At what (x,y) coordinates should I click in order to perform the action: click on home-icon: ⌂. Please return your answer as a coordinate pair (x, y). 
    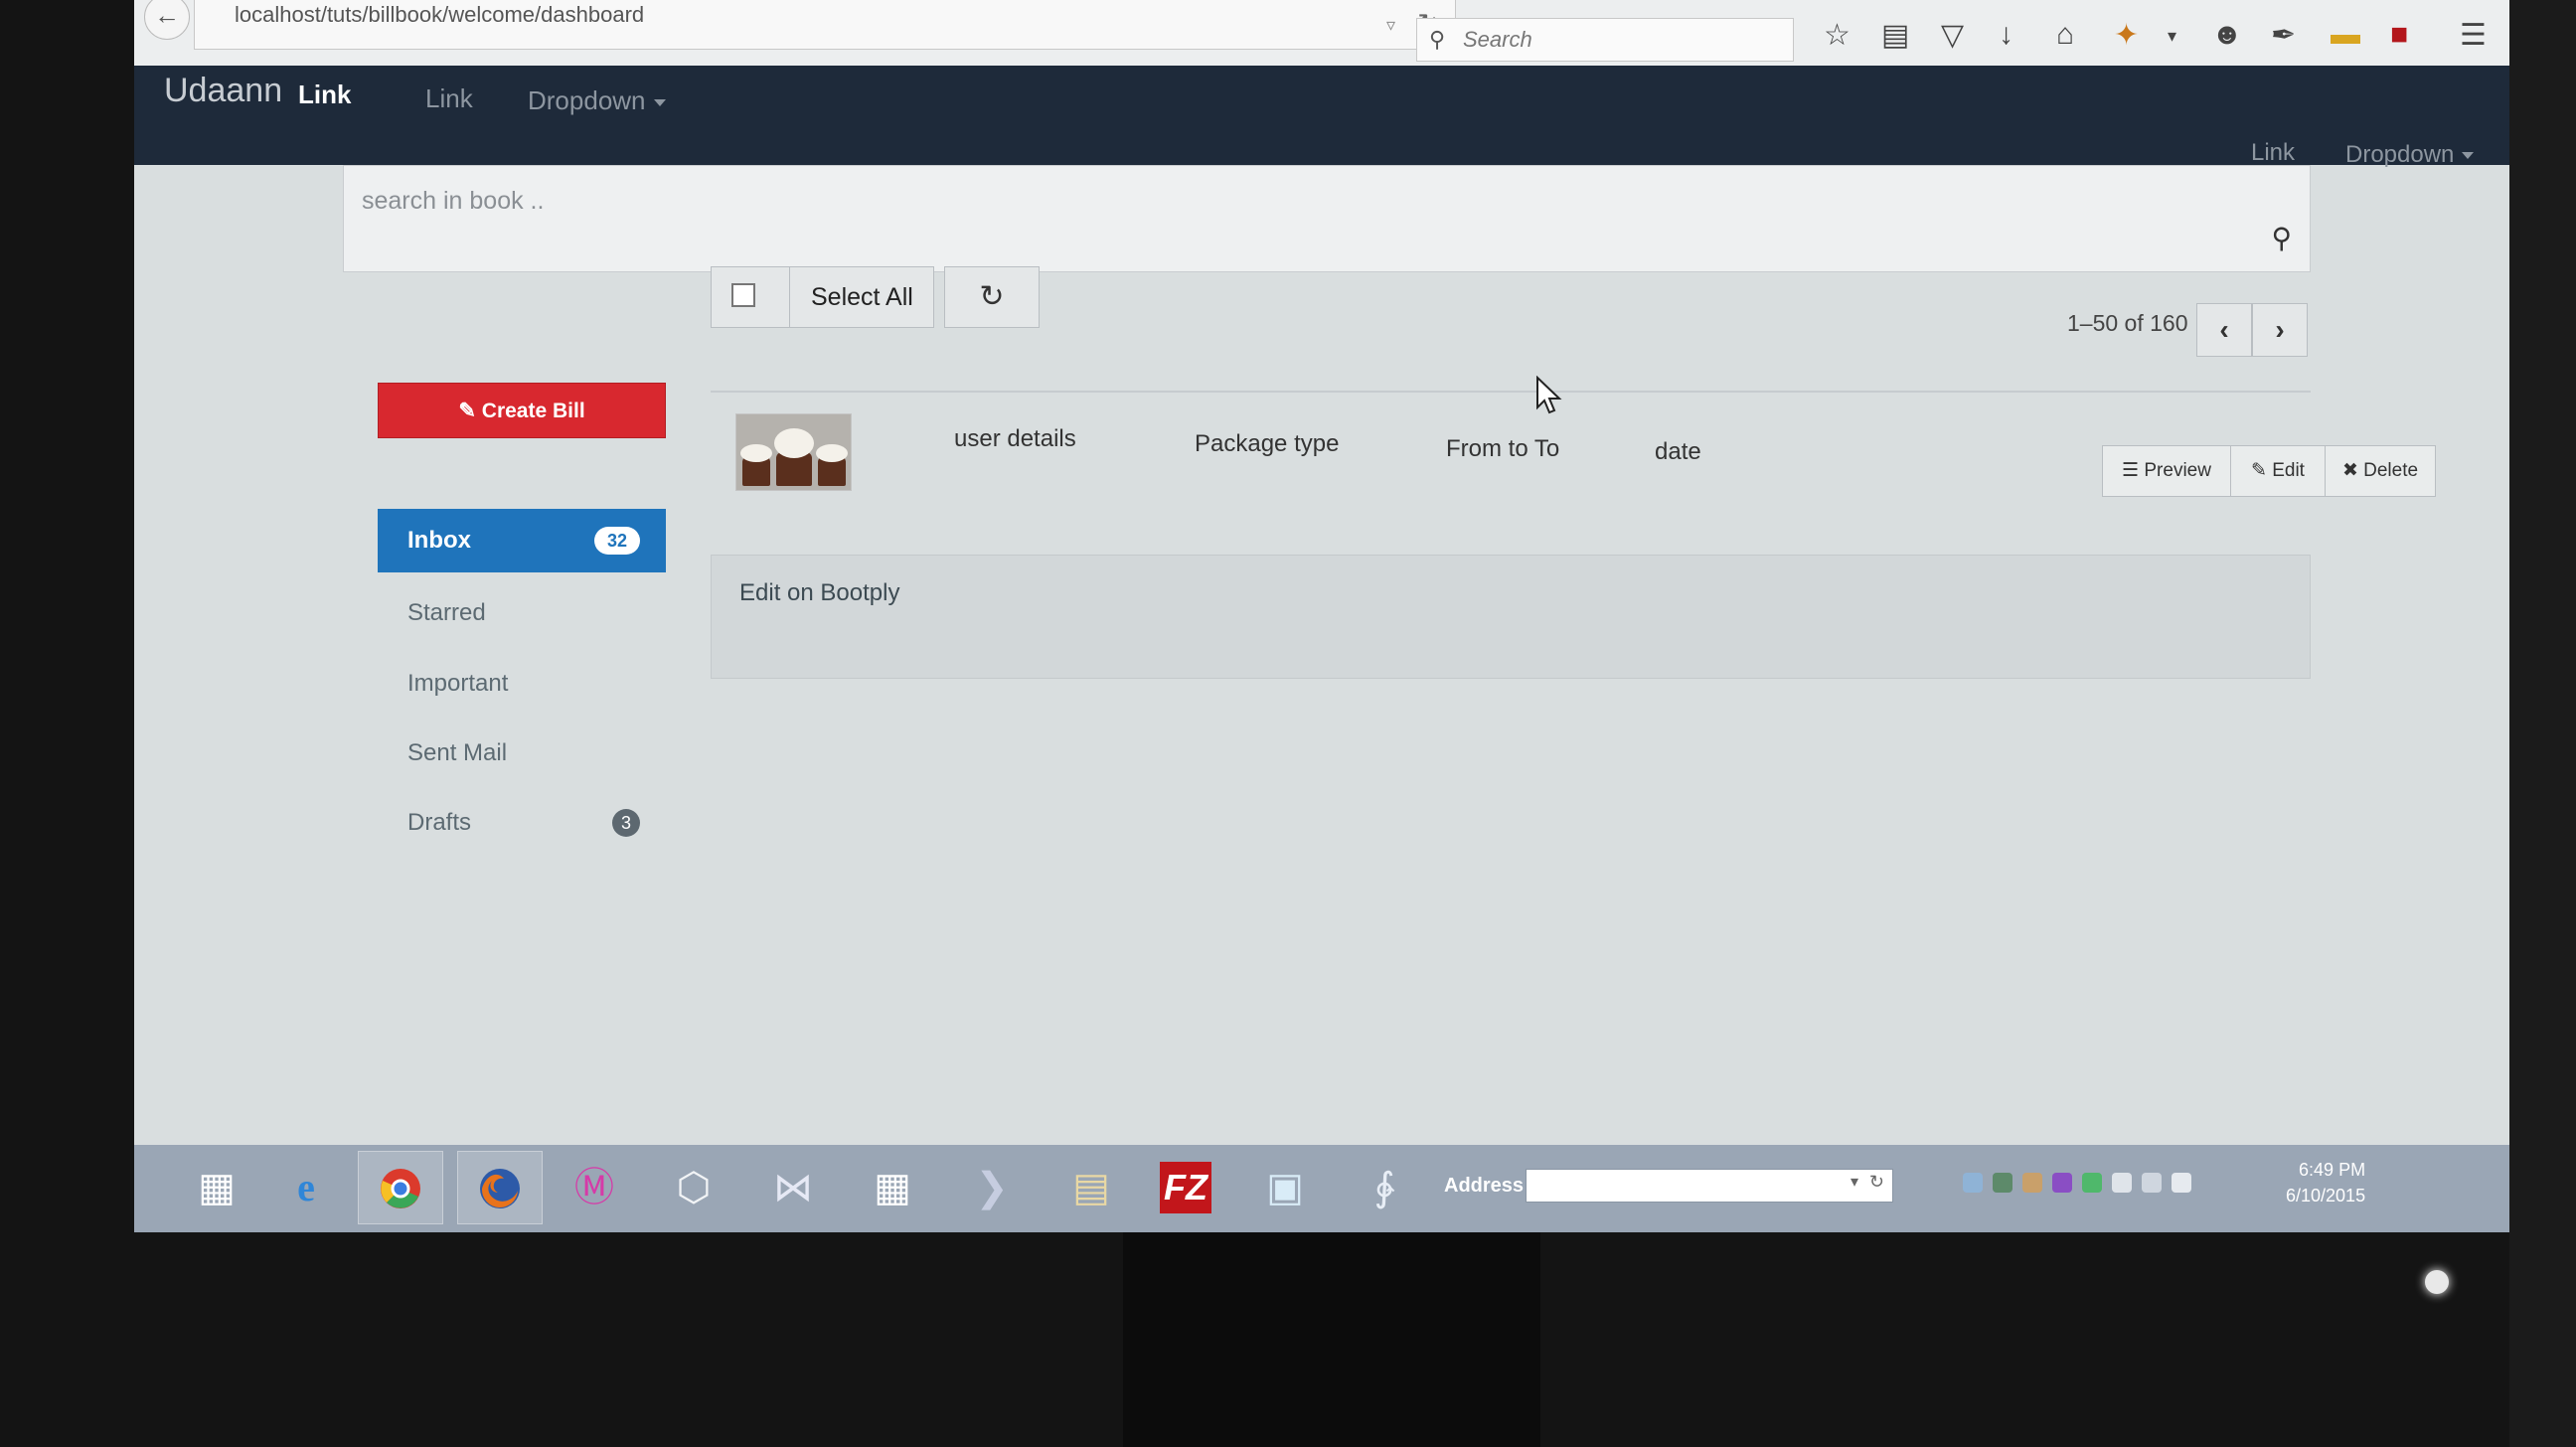
    Looking at the image, I should click on (2065, 35).